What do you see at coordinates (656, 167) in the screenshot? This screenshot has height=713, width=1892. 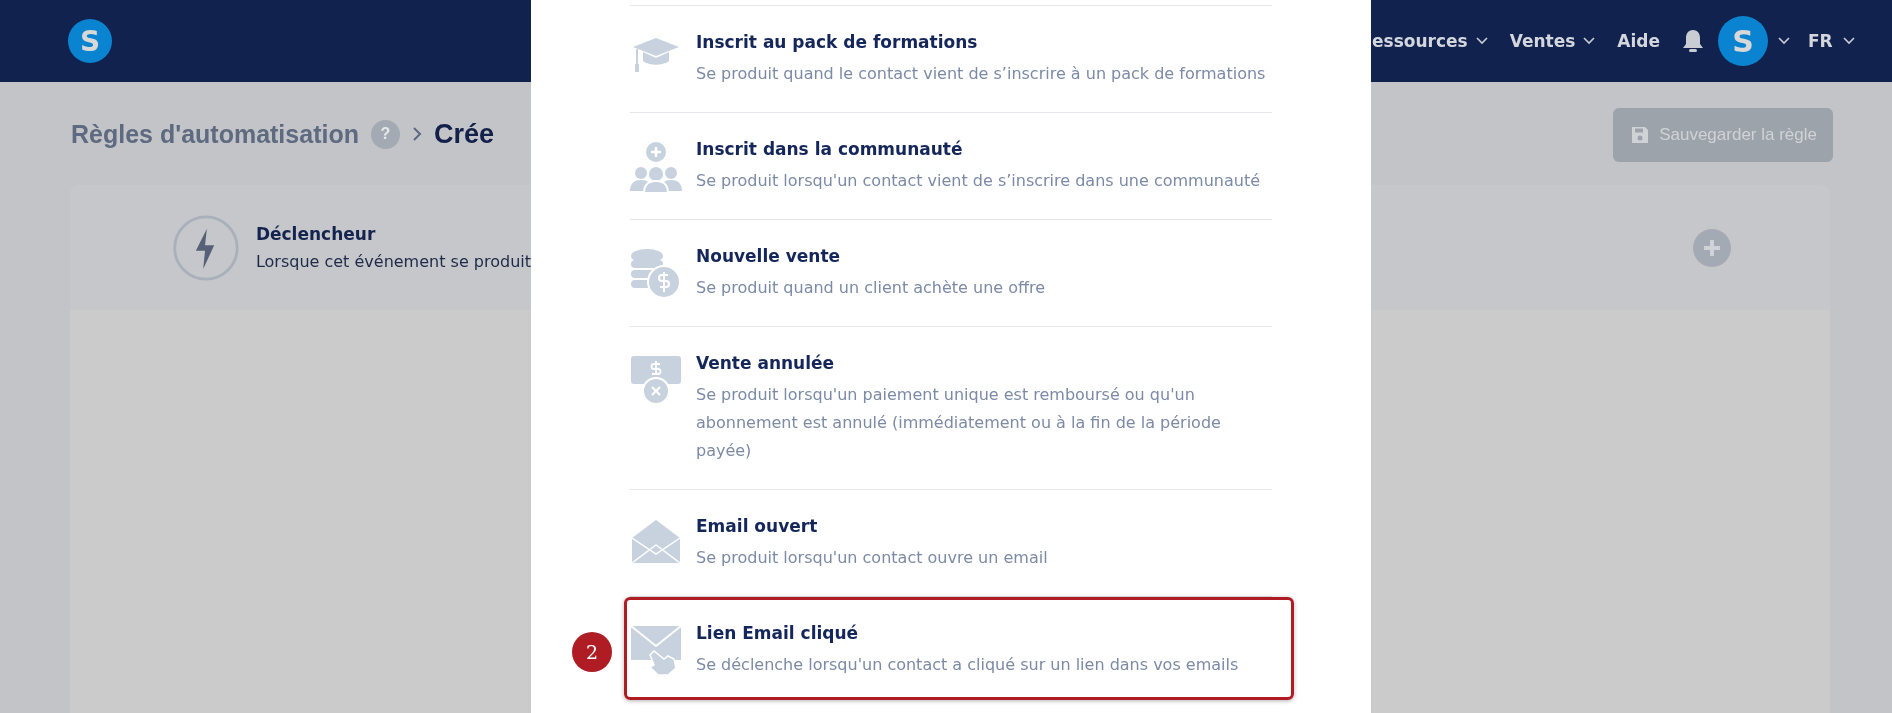 I see `group-plus-icon` at bounding box center [656, 167].